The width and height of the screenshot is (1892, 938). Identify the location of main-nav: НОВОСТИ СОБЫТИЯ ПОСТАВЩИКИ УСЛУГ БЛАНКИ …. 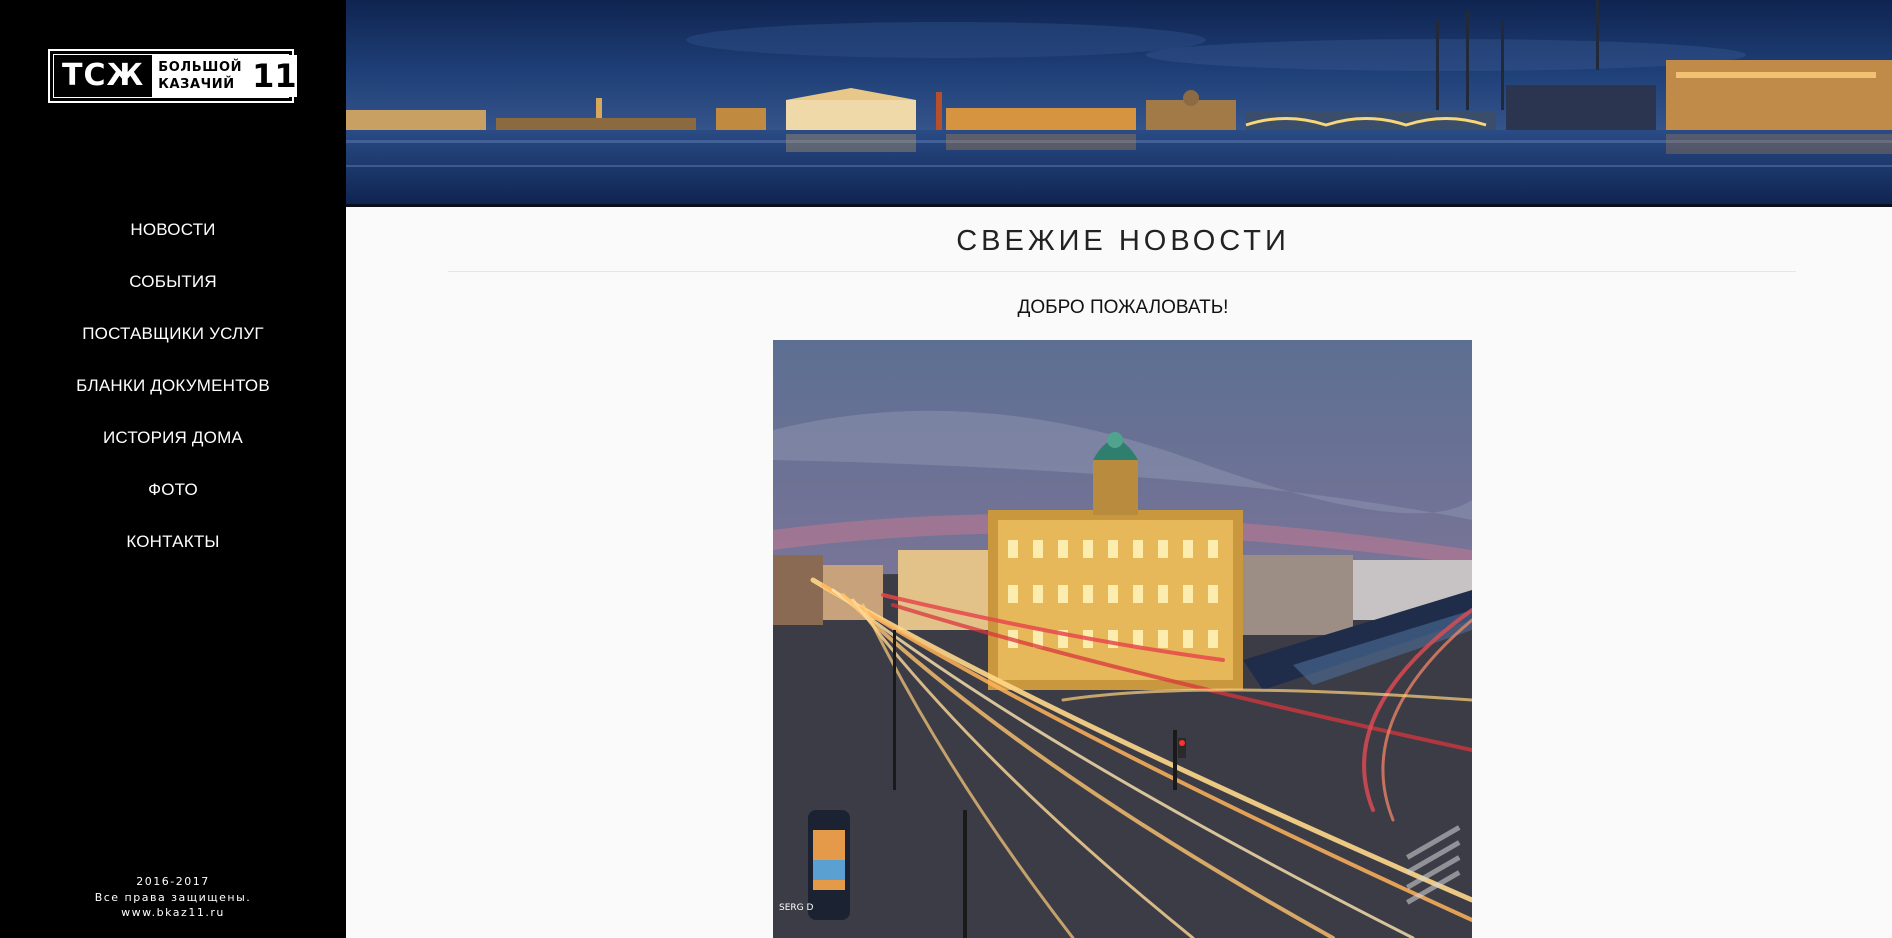
(173, 394).